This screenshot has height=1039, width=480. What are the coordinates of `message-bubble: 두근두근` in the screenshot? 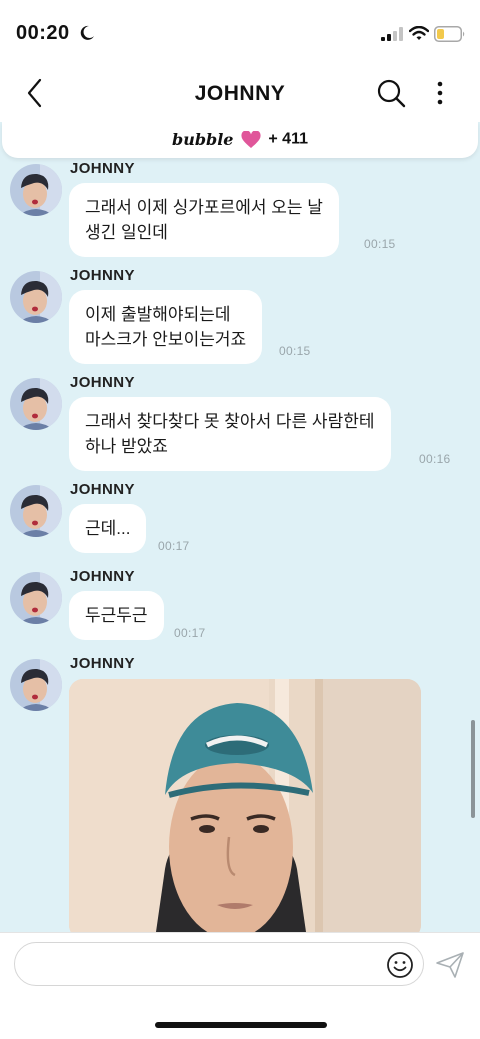 It's located at (116, 615).